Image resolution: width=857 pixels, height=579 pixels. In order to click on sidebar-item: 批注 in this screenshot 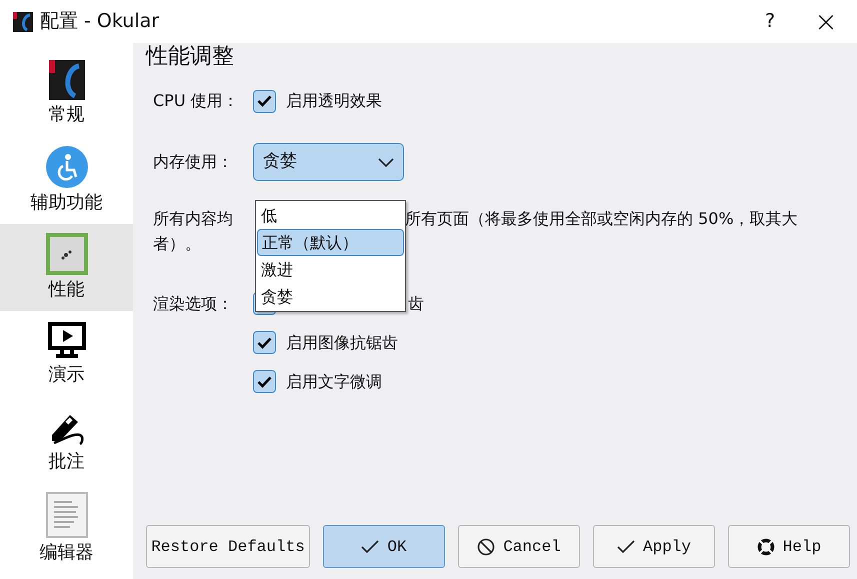, I will do `click(66, 441)`.